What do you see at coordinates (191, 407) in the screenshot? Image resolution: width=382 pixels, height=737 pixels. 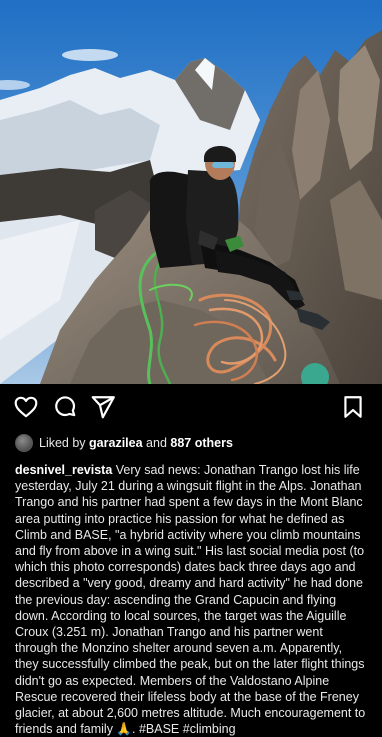 I see `post-actions-bar` at bounding box center [191, 407].